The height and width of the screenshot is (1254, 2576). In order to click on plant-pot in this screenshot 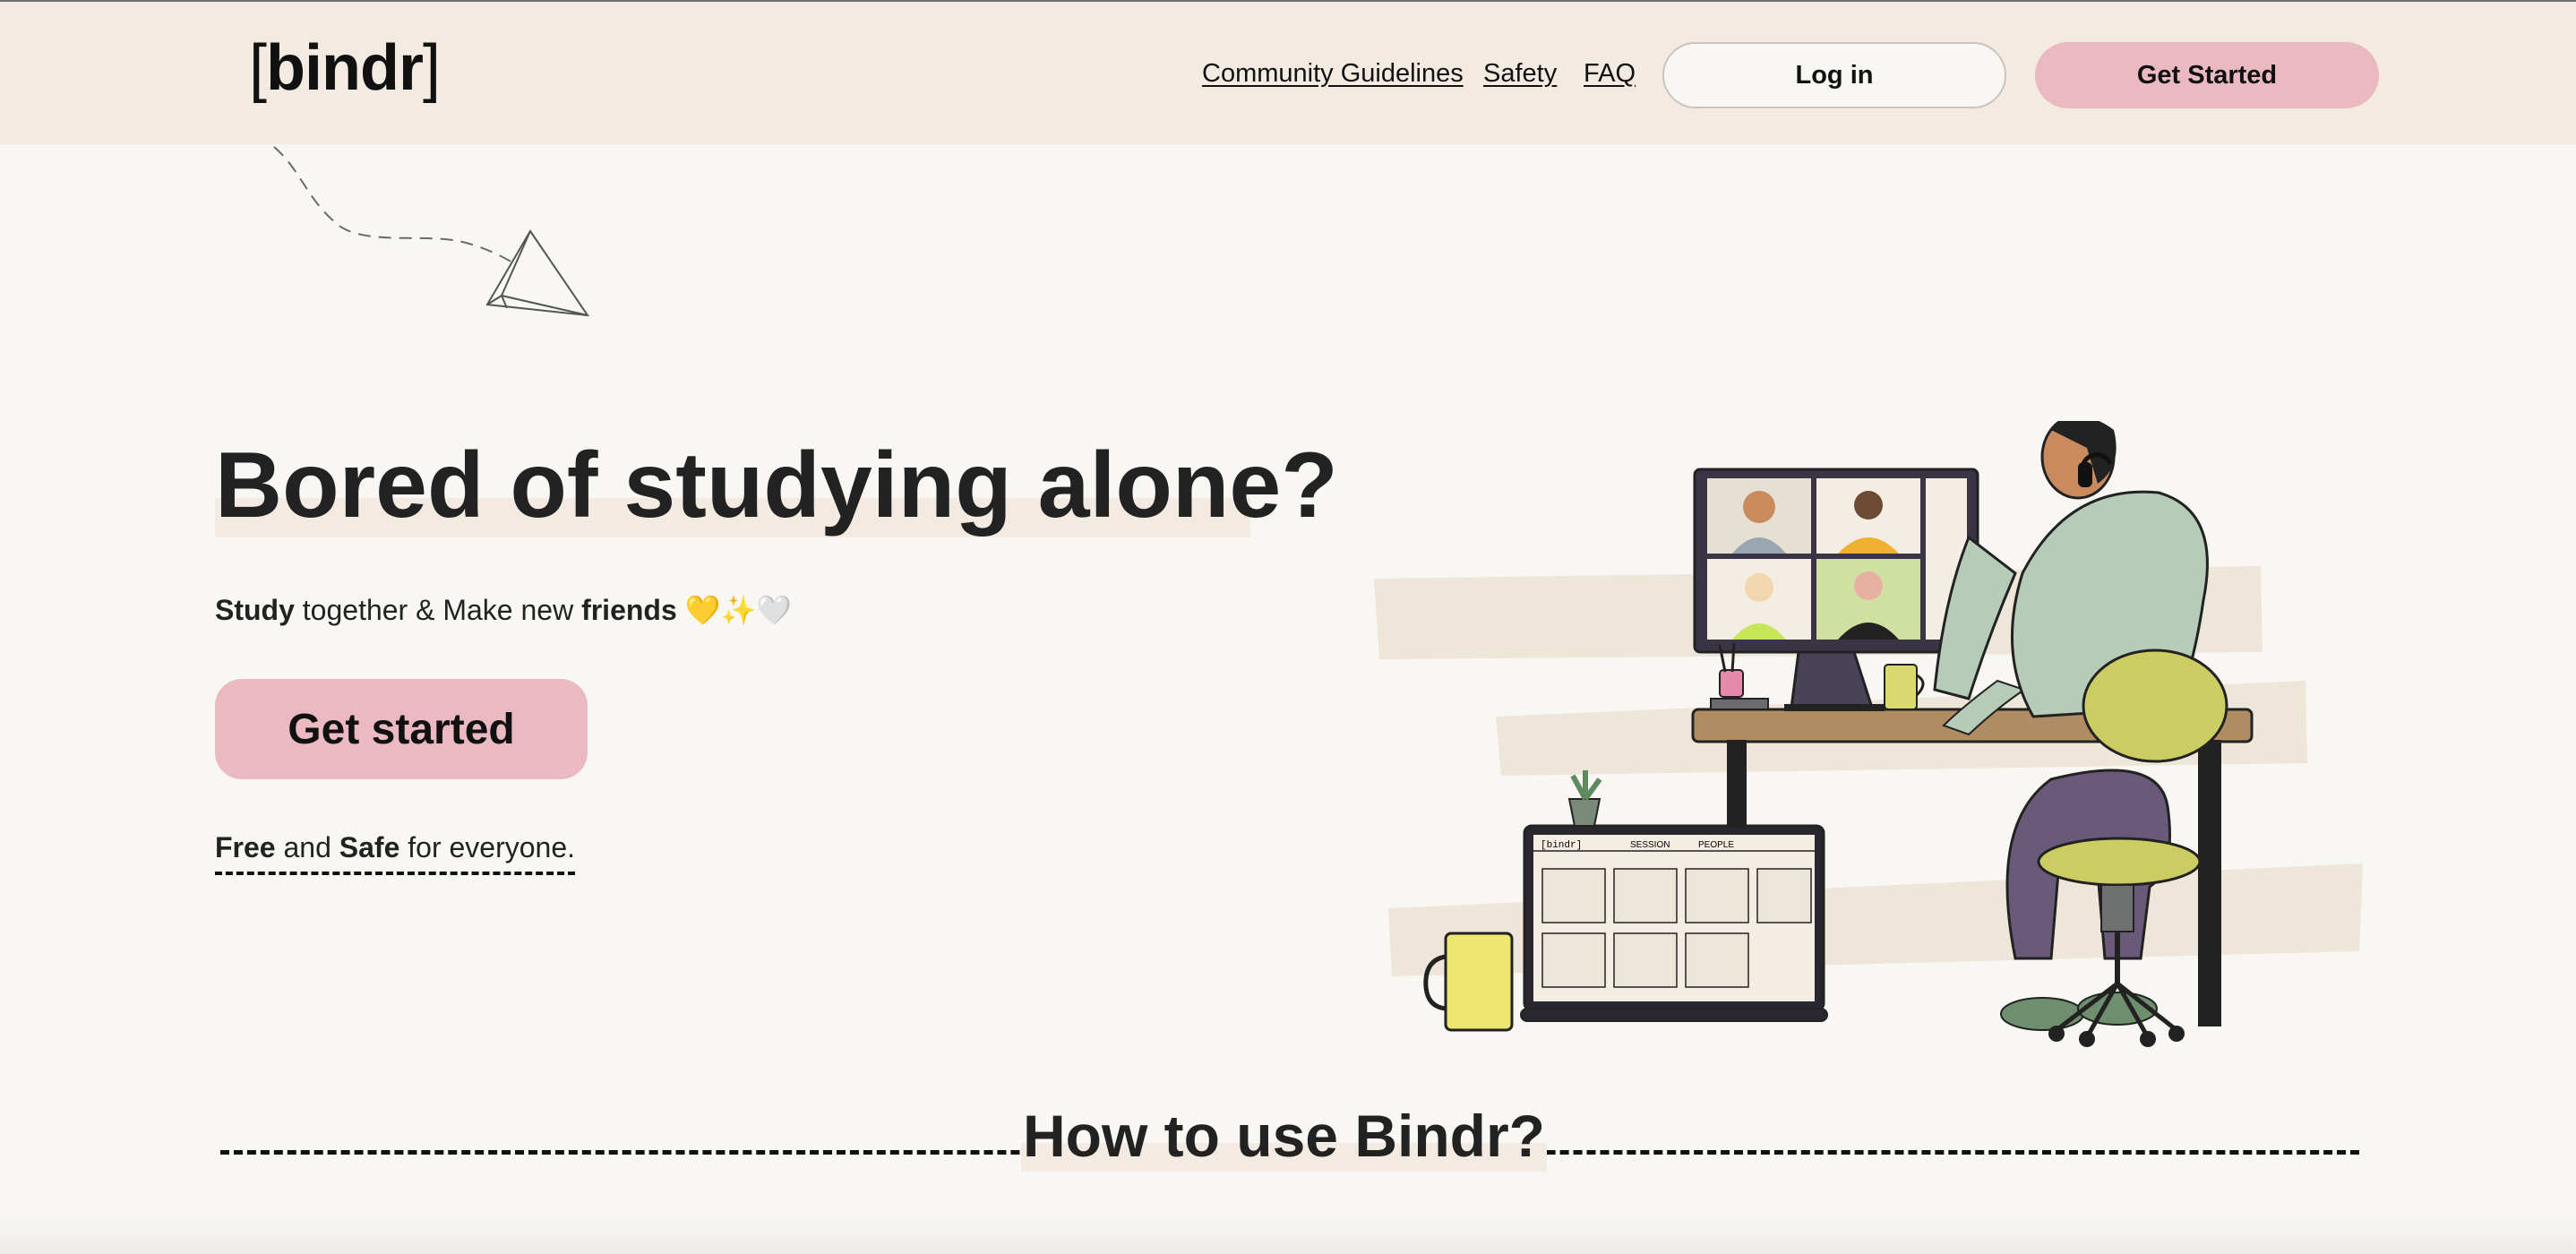, I will do `click(1584, 812)`.